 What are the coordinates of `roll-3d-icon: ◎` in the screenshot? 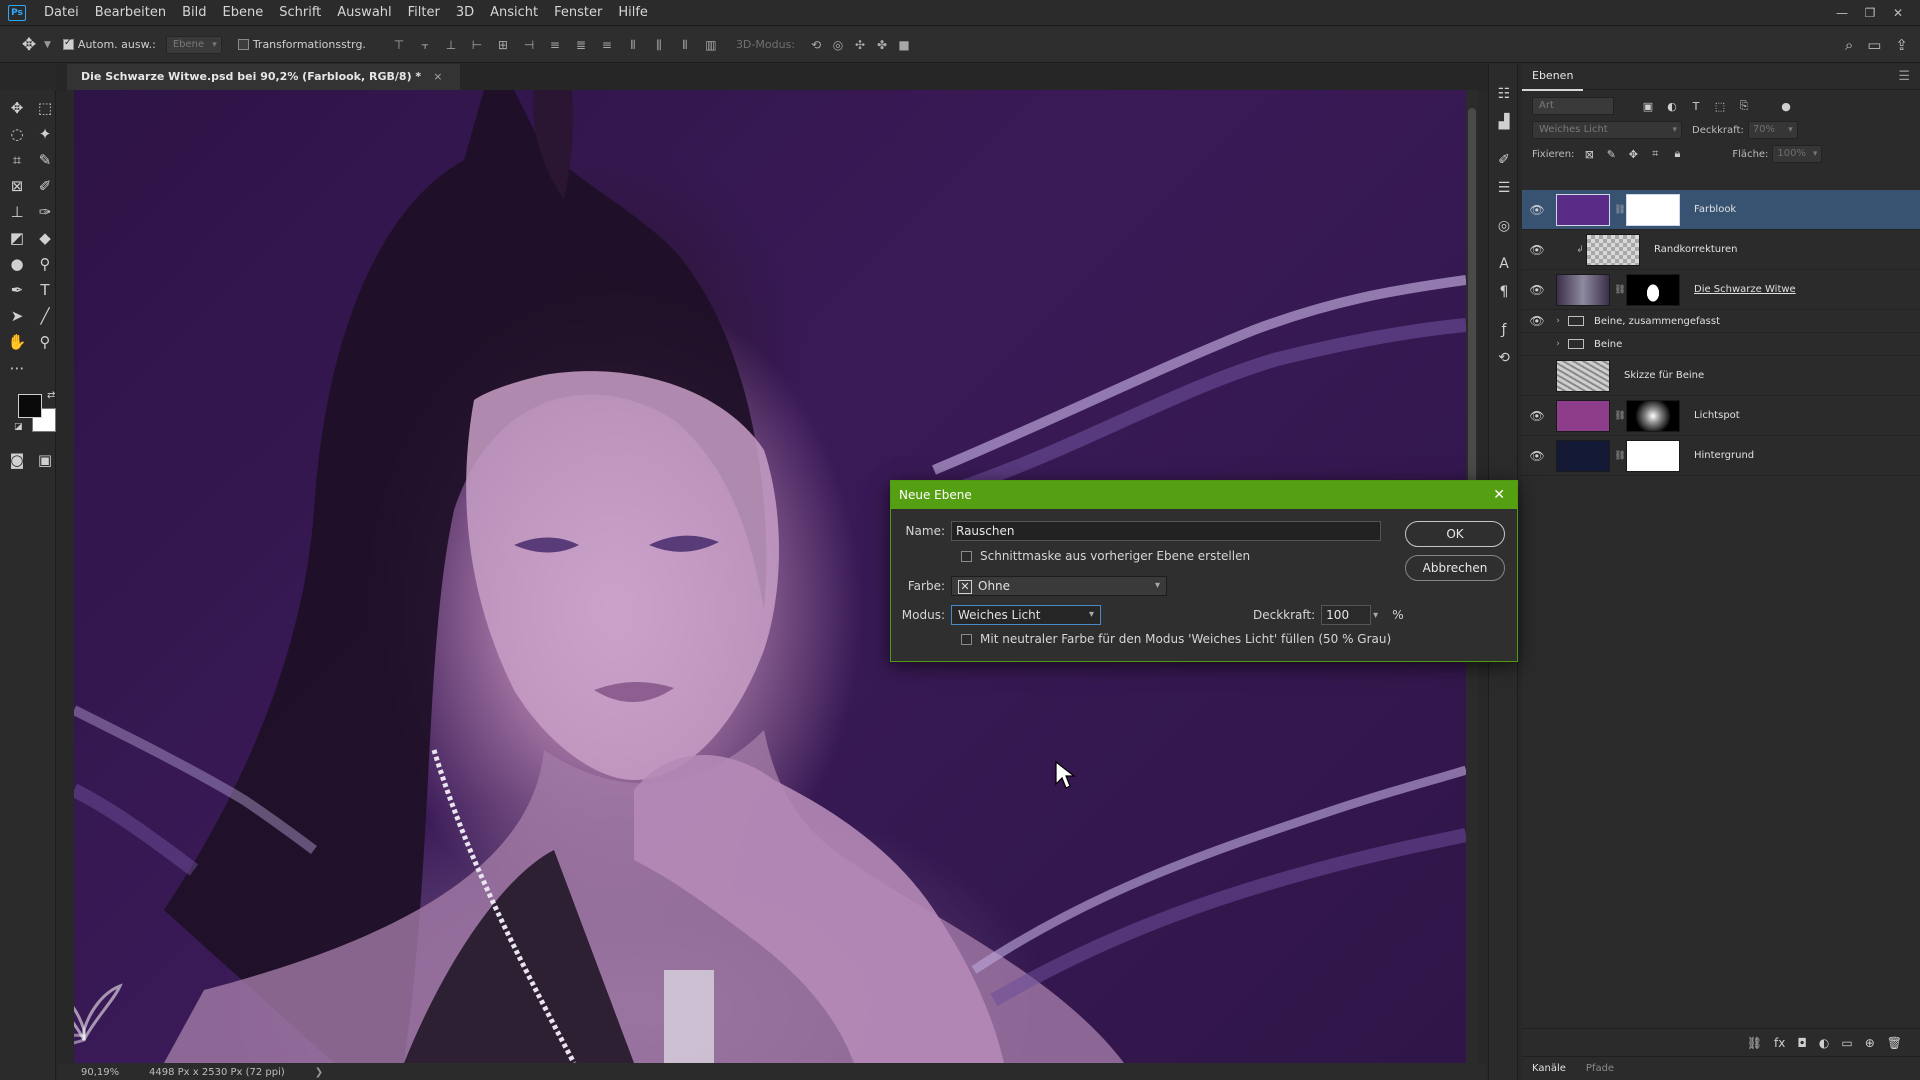 It's located at (838, 45).